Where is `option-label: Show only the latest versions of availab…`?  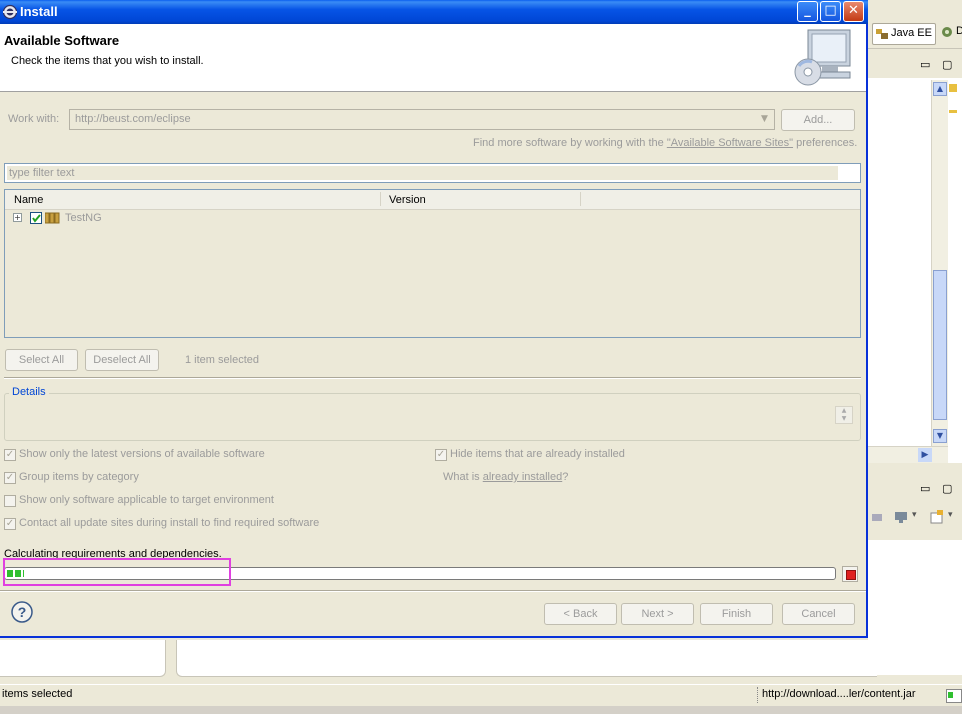 option-label: Show only the latest versions of availab… is located at coordinates (142, 454).